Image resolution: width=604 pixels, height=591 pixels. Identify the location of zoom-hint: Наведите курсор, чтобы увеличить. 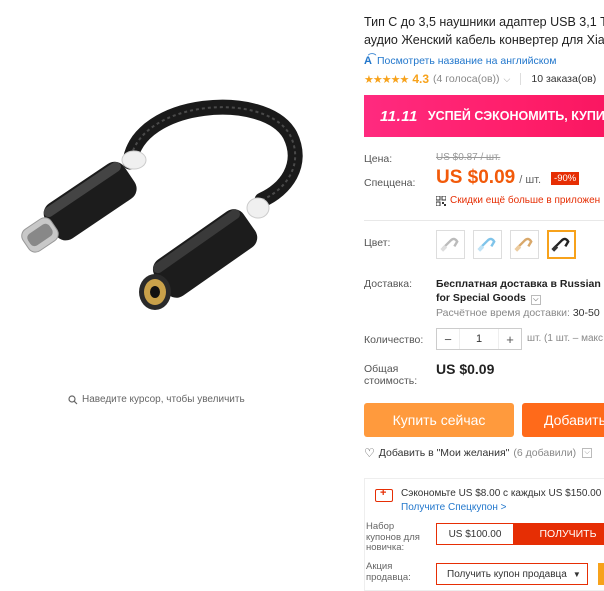
(156, 399).